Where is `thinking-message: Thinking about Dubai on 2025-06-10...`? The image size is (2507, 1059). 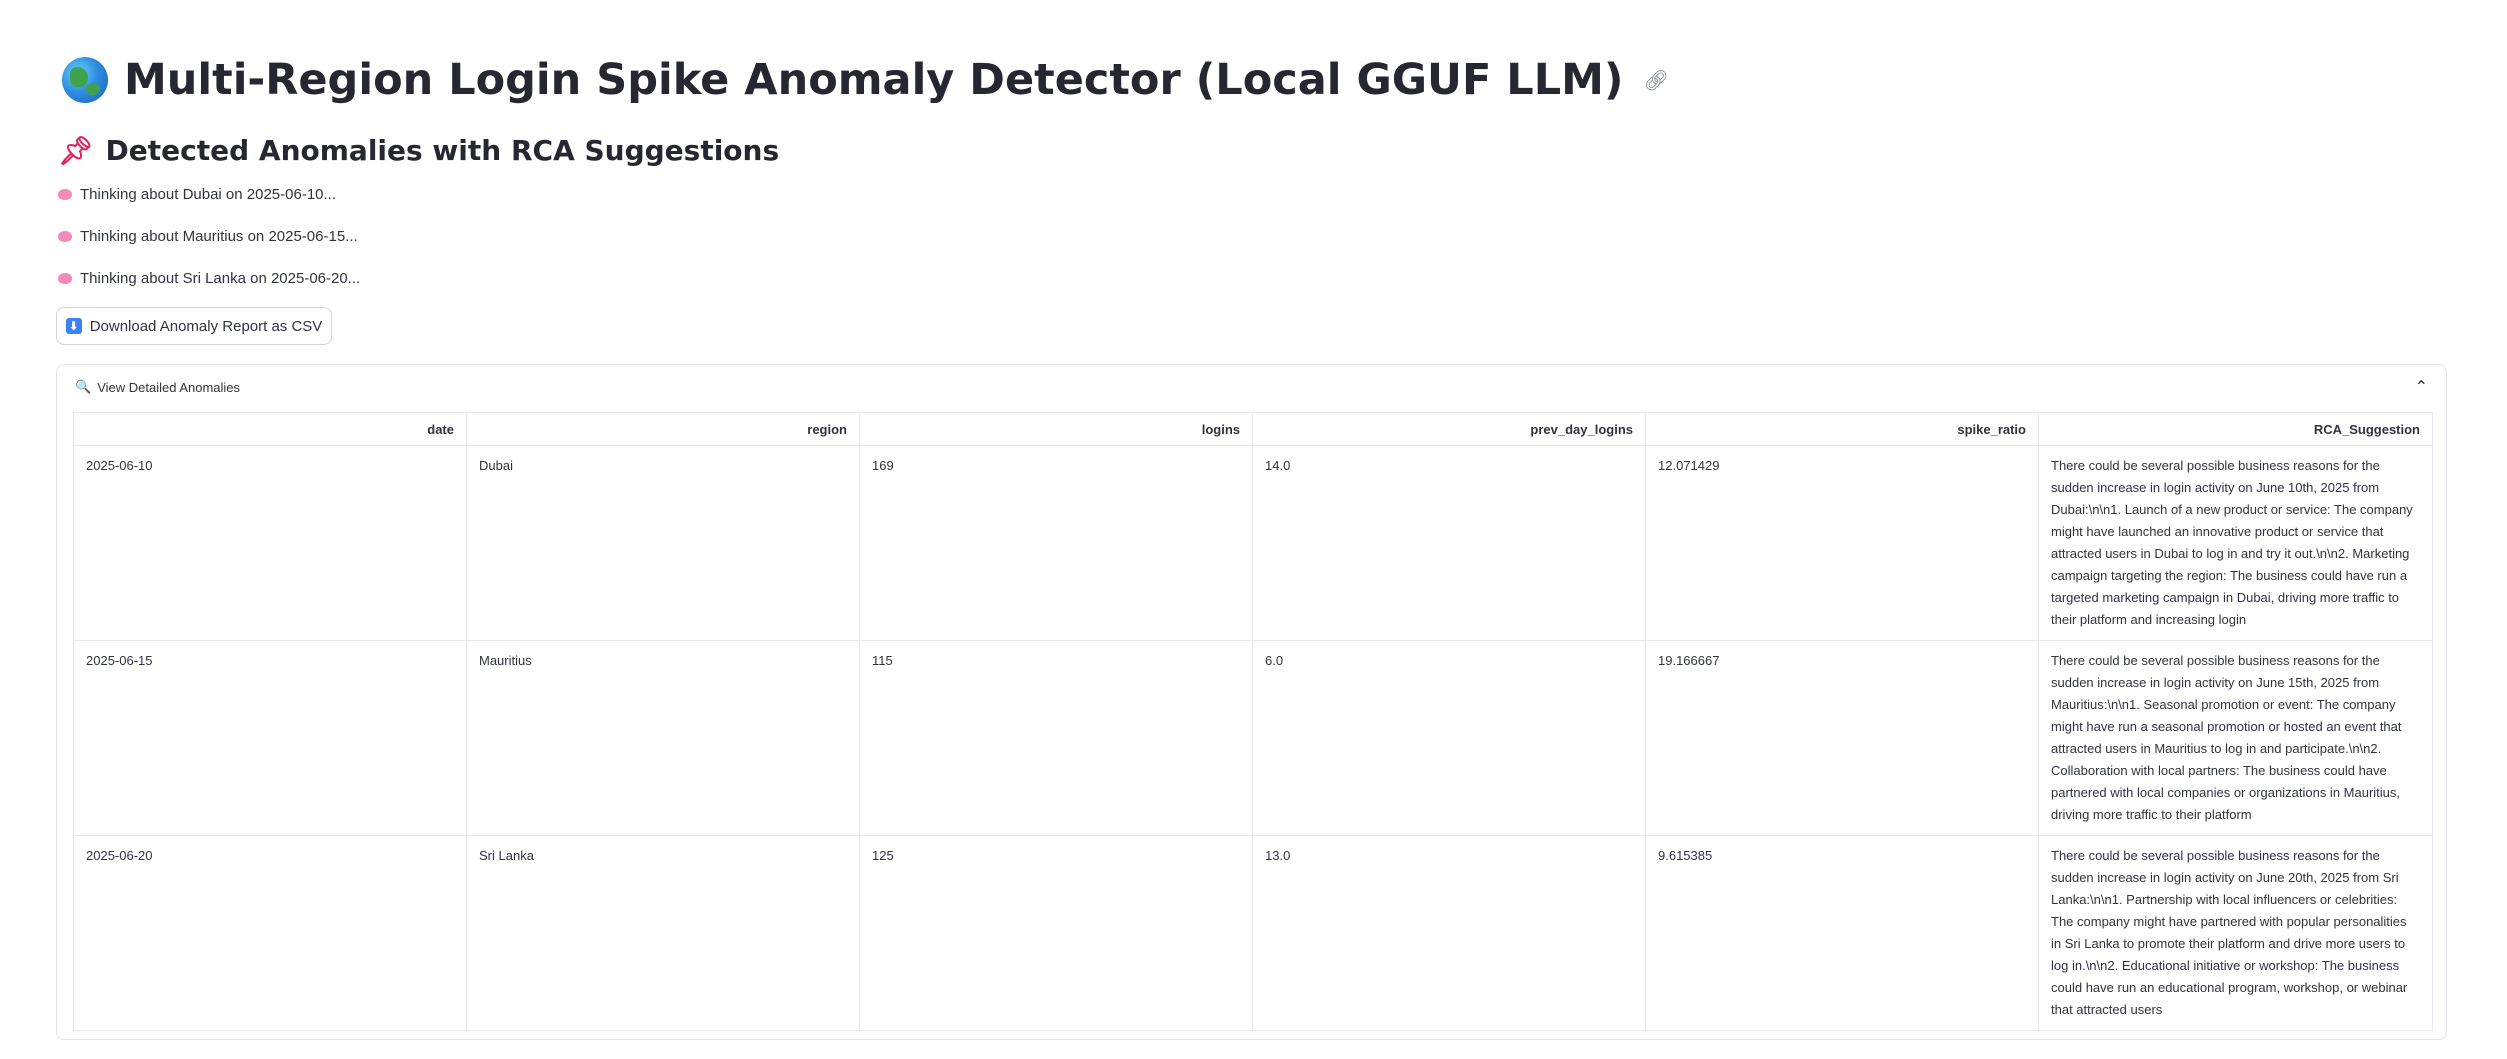 thinking-message: Thinking about Dubai on 2025-06-10... is located at coordinates (197, 194).